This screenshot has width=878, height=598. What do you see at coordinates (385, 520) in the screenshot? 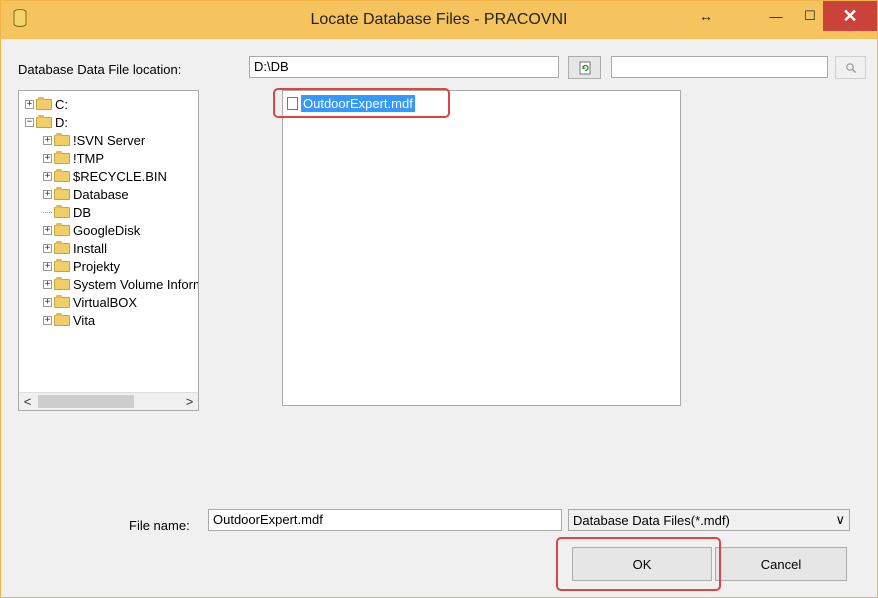
I see `file-name-input: OutdoorExpert.mdf` at bounding box center [385, 520].